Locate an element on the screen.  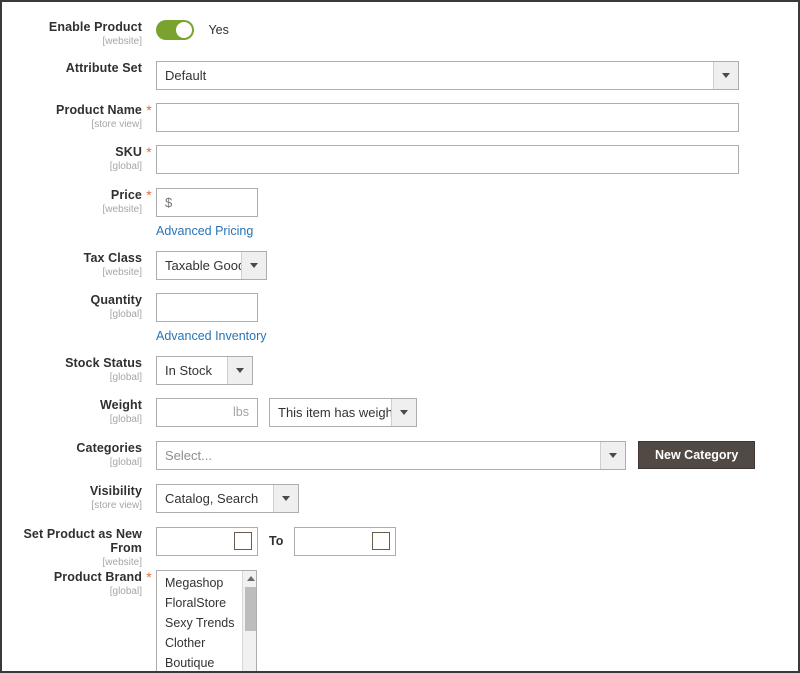
date-to-label: To is located at coordinates (276, 541).